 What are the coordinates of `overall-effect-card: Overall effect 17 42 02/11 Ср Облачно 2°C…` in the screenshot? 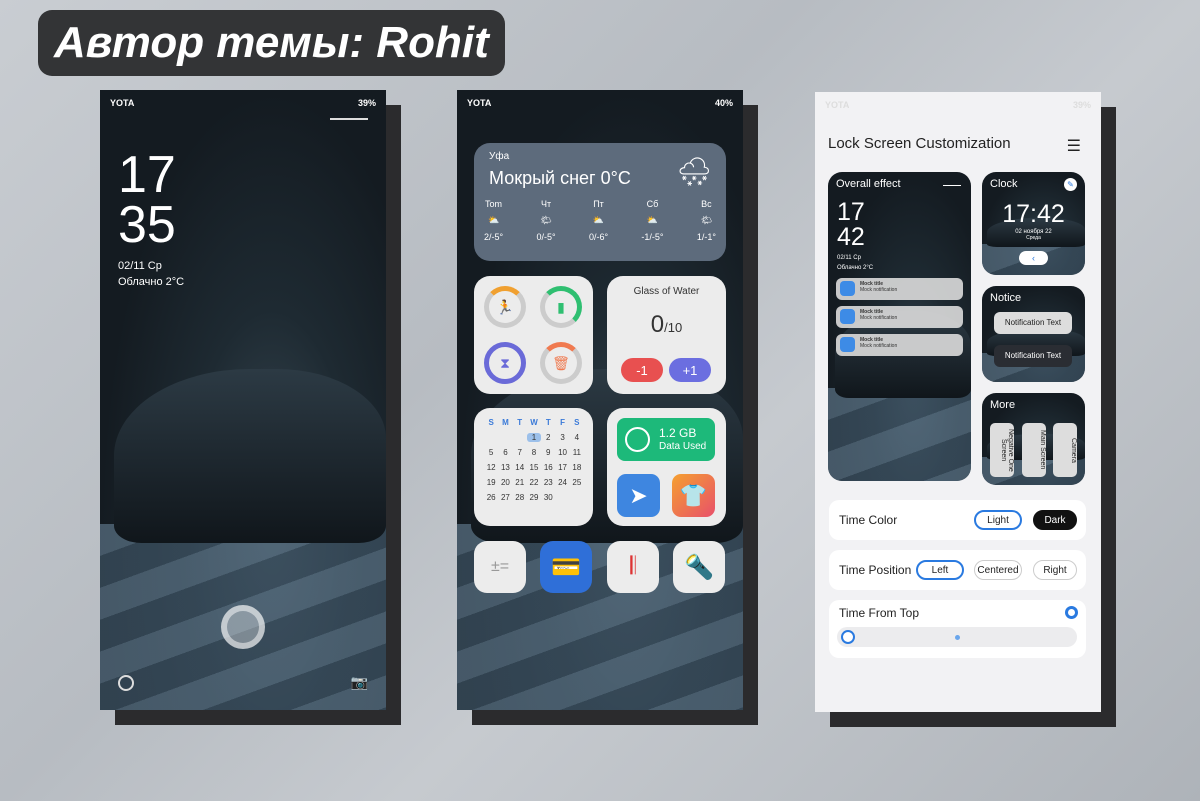 It's located at (899, 326).